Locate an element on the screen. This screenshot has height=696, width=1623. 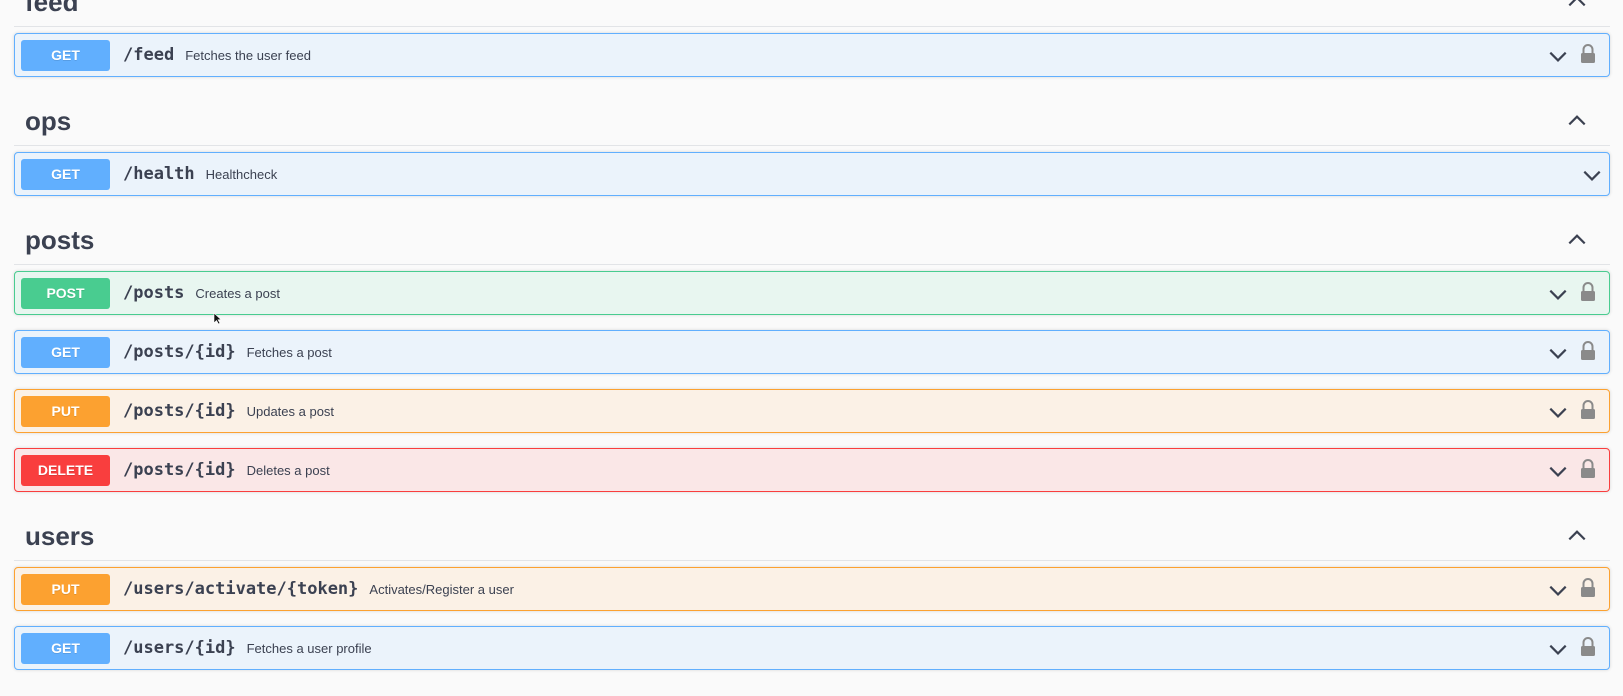
operation-summary: Creates a post is located at coordinates (237, 293).